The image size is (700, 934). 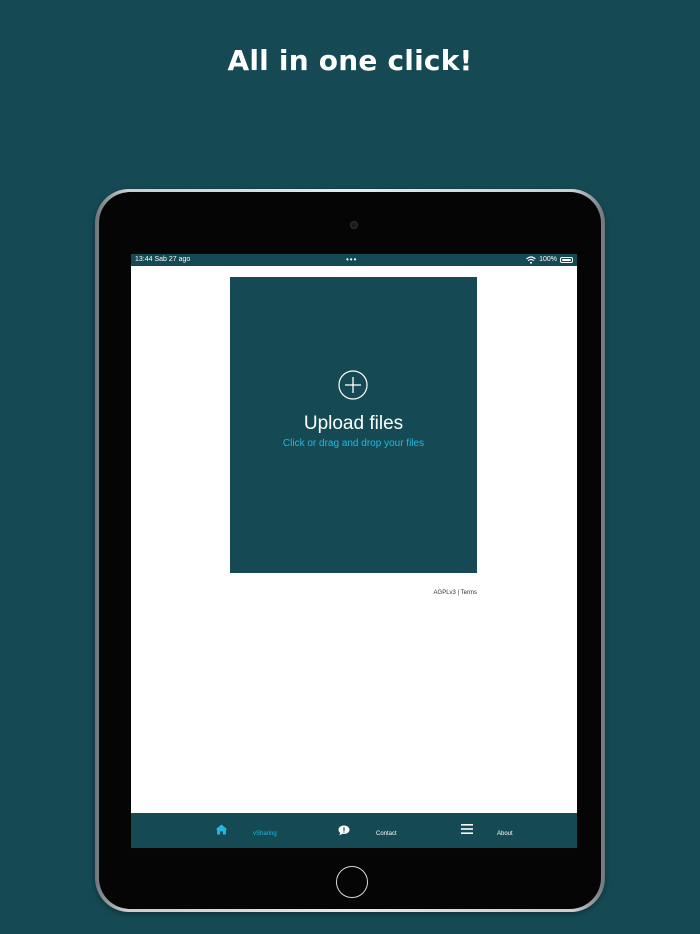 I want to click on tab-label-about: About, so click(x=505, y=834).